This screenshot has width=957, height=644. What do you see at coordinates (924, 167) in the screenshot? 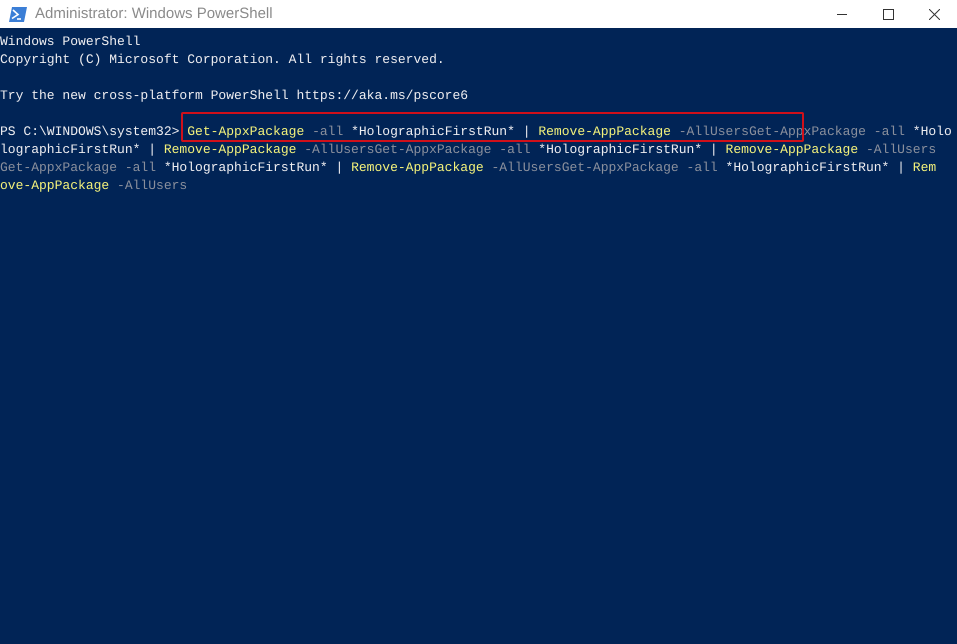
I see `console-text: Rem` at bounding box center [924, 167].